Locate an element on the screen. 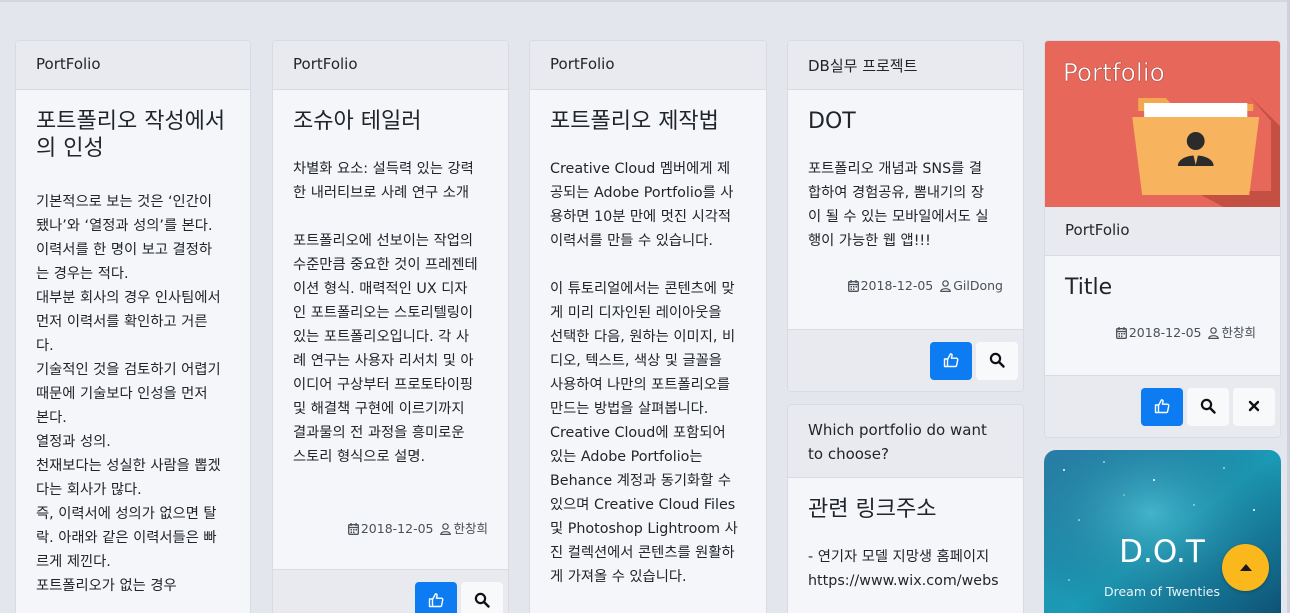  caret-up-icon is located at coordinates (1246, 567).